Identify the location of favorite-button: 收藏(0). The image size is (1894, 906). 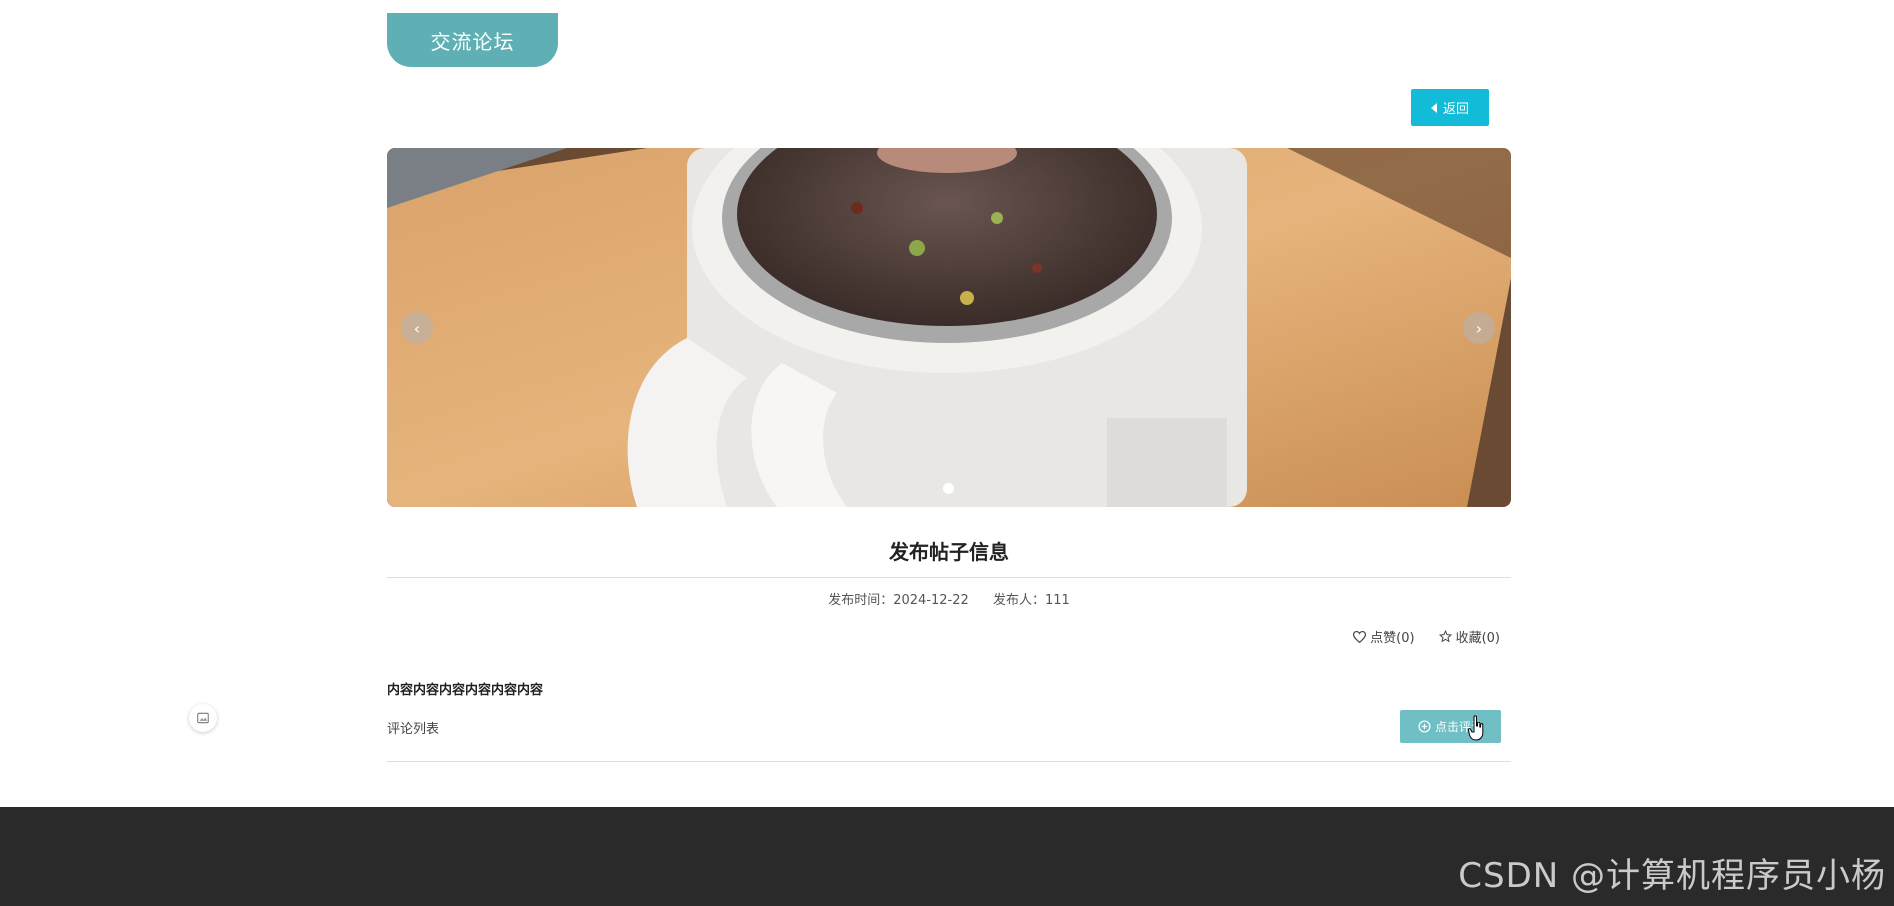
(1469, 636).